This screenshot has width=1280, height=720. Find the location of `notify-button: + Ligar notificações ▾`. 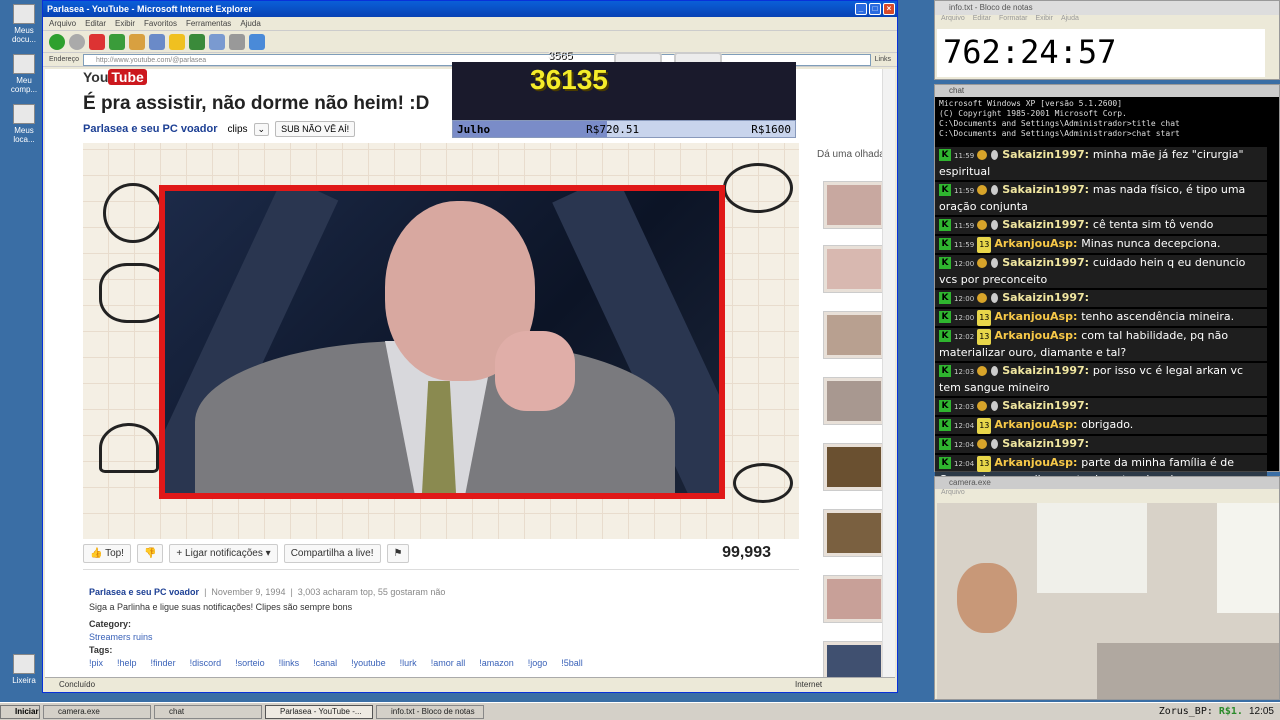

notify-button: + Ligar notificações ▾ is located at coordinates (223, 553).